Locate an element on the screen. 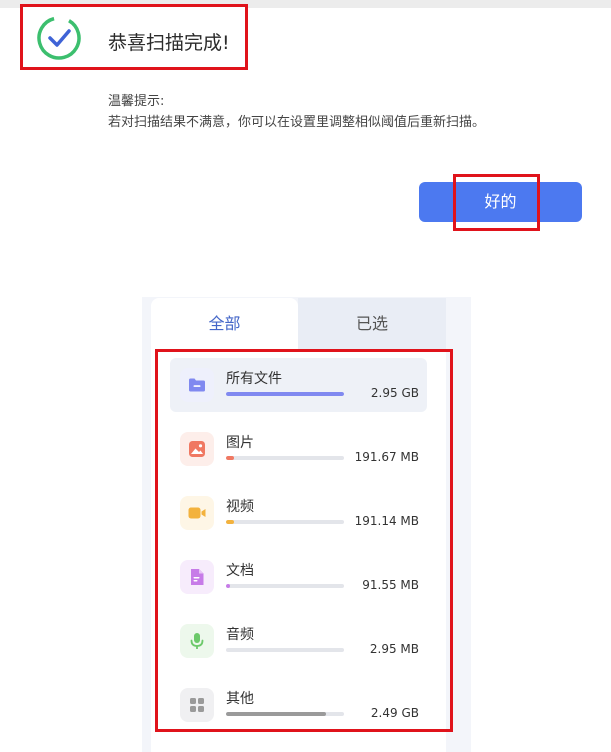  tab-all: 全部 is located at coordinates (224, 324).